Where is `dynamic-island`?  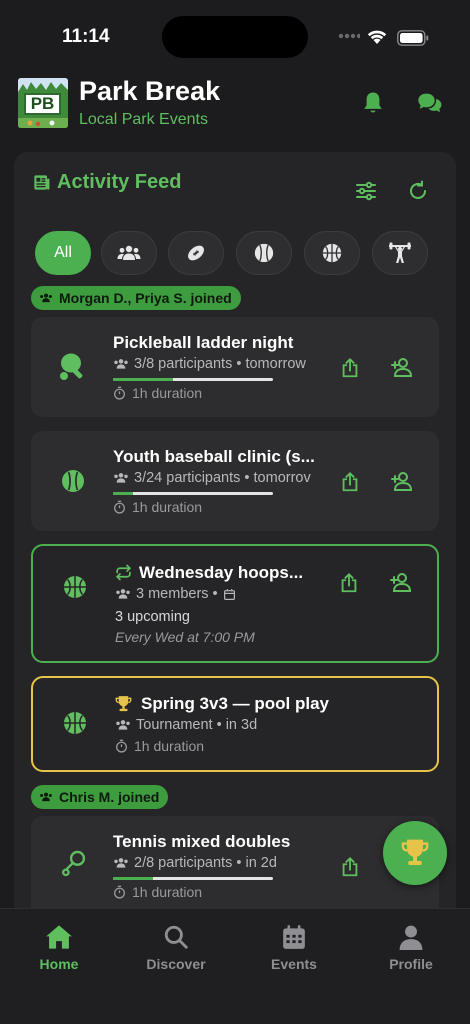
dynamic-island is located at coordinates (235, 37).